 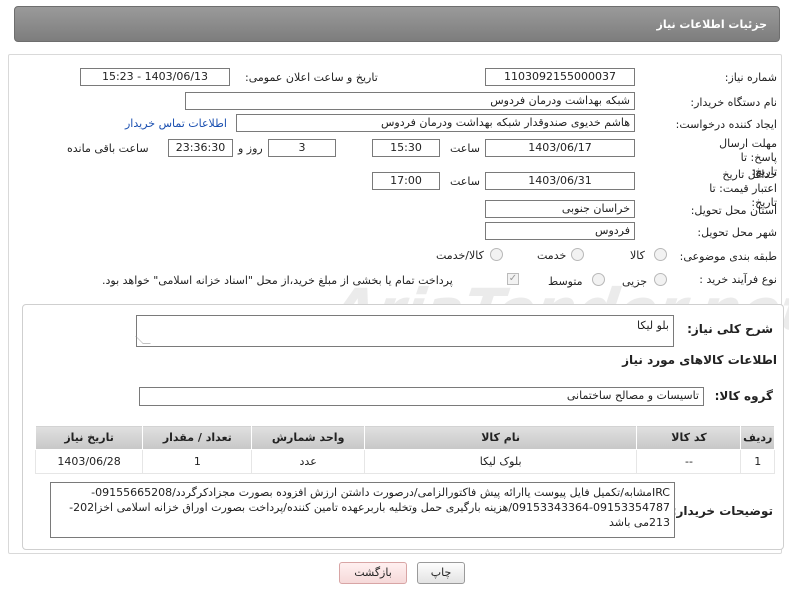 What do you see at coordinates (500, 461) in the screenshot?
I see `cell-item-name: بلوک لیکا` at bounding box center [500, 461].